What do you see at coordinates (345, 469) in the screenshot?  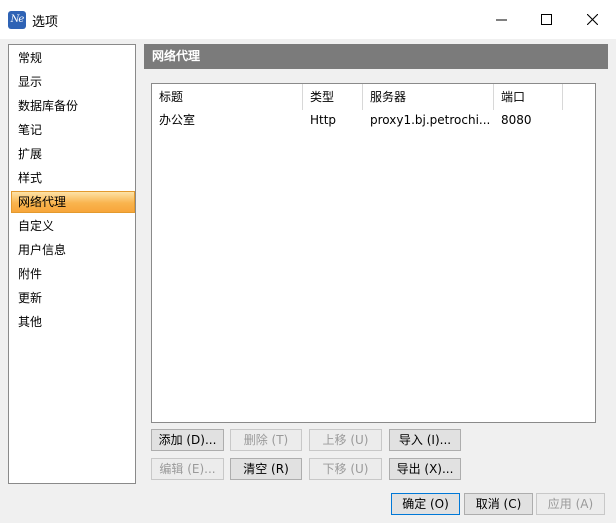 I see `move-down-button: 下移 (U)` at bounding box center [345, 469].